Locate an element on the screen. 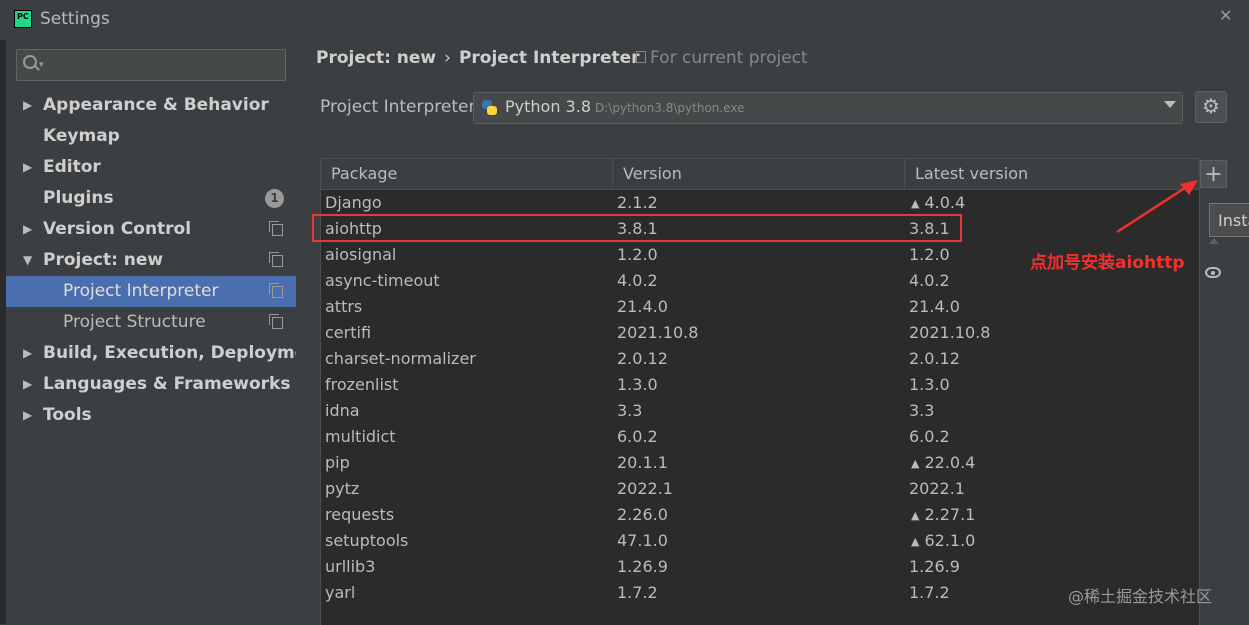 This screenshot has height=625, width=1249. sidebar-item-version-control: ▶ Version Control is located at coordinates (151, 229).